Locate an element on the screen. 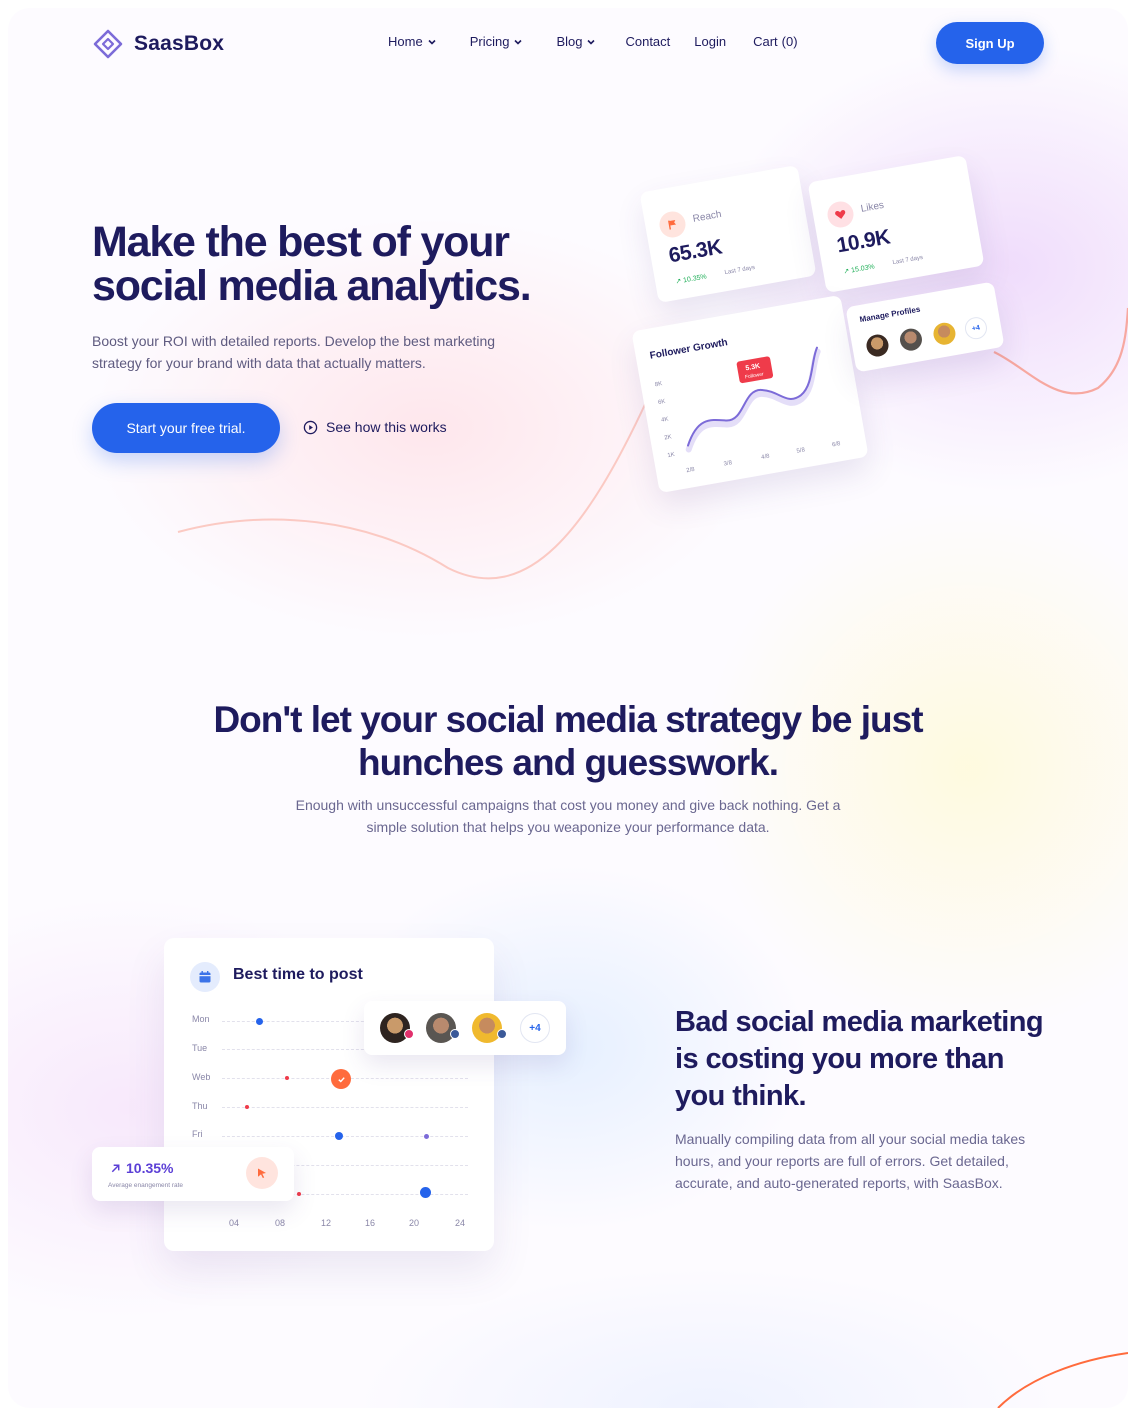  day-label: Tue is located at coordinates (200, 1048).